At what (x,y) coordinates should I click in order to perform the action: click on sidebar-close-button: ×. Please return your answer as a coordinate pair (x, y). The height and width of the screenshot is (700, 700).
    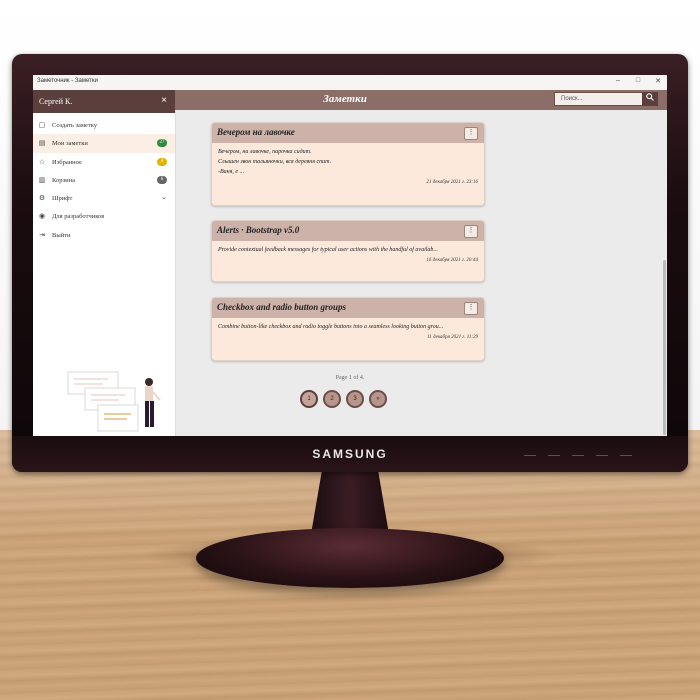
    Looking at the image, I should click on (164, 100).